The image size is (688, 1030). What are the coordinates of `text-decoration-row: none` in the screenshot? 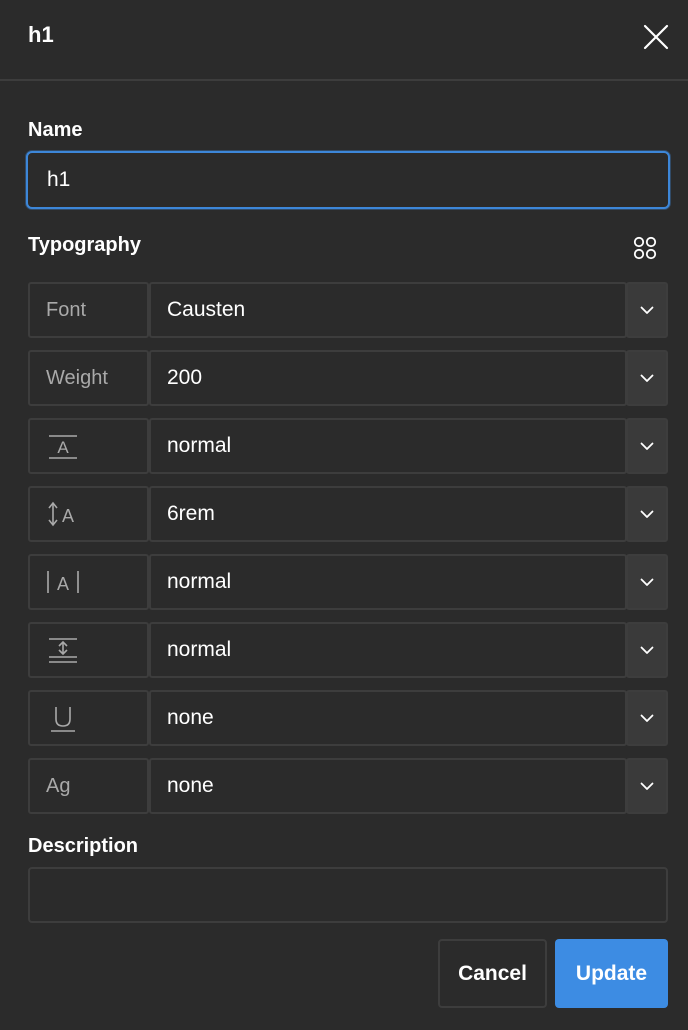 It's located at (348, 718).